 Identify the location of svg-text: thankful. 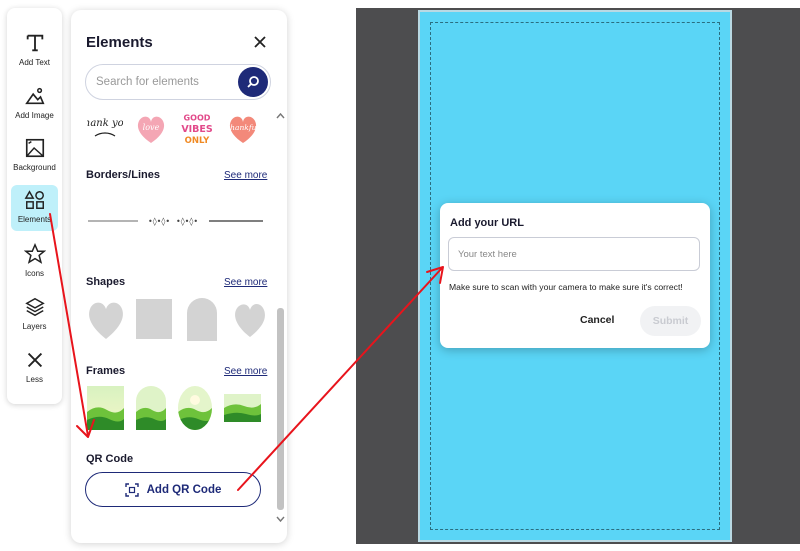
(243, 127).